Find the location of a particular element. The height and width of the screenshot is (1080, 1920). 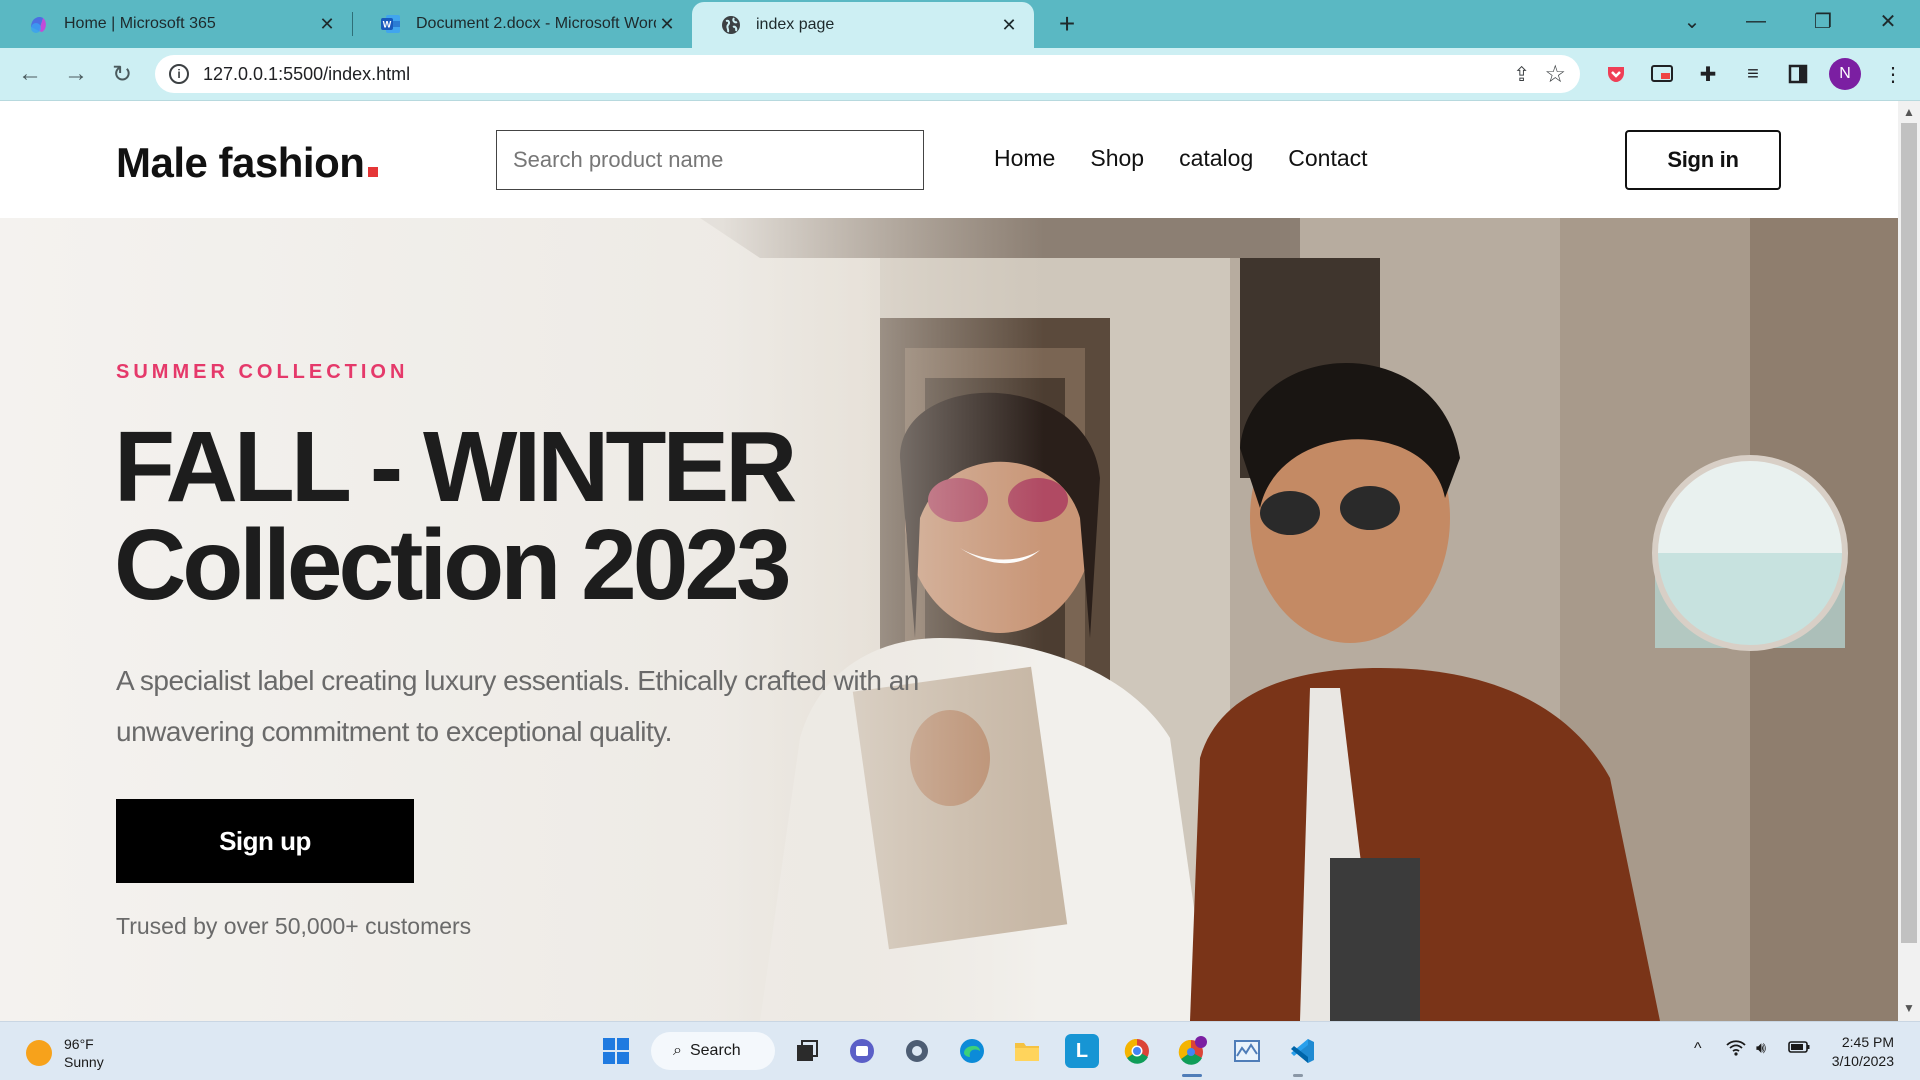

running-app-indicator is located at coordinates (1298, 1075).